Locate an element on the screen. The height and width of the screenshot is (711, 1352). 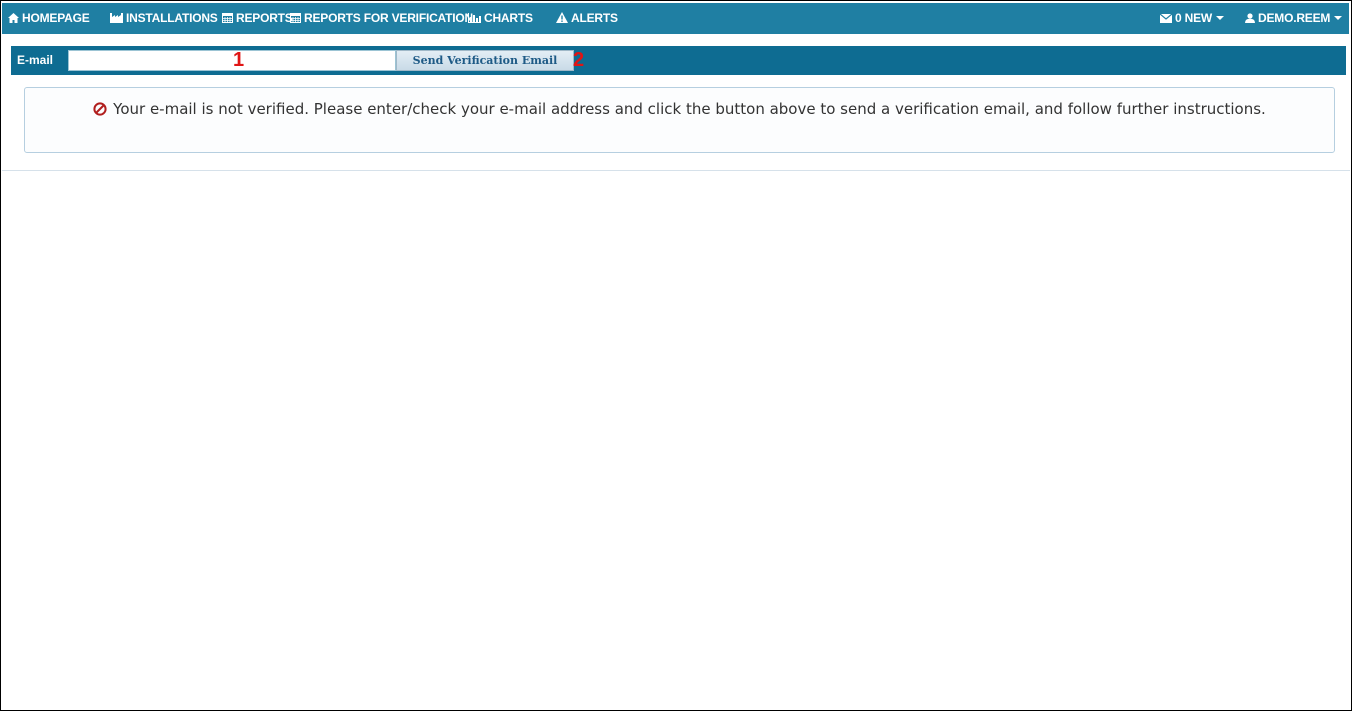
home-icon is located at coordinates (13, 18).